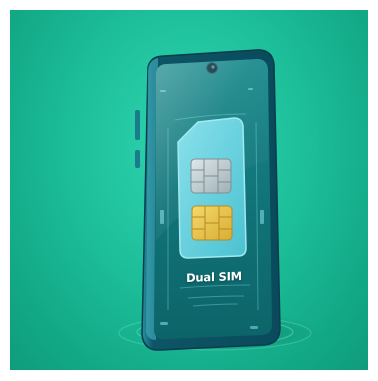 This screenshot has width=378, height=381. What do you see at coordinates (211, 176) in the screenshot?
I see `sim-chip-silver-icon` at bounding box center [211, 176].